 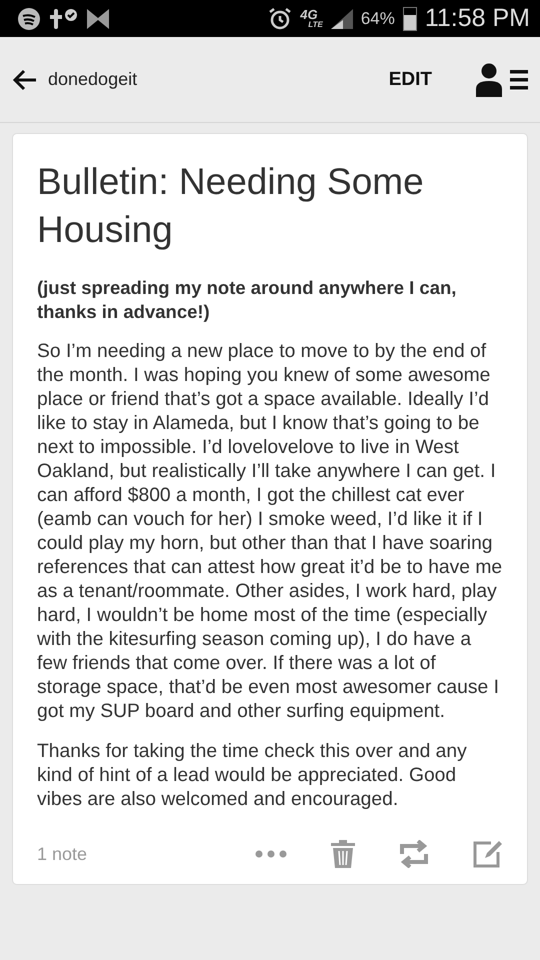 I want to click on more-icon, so click(x=271, y=854).